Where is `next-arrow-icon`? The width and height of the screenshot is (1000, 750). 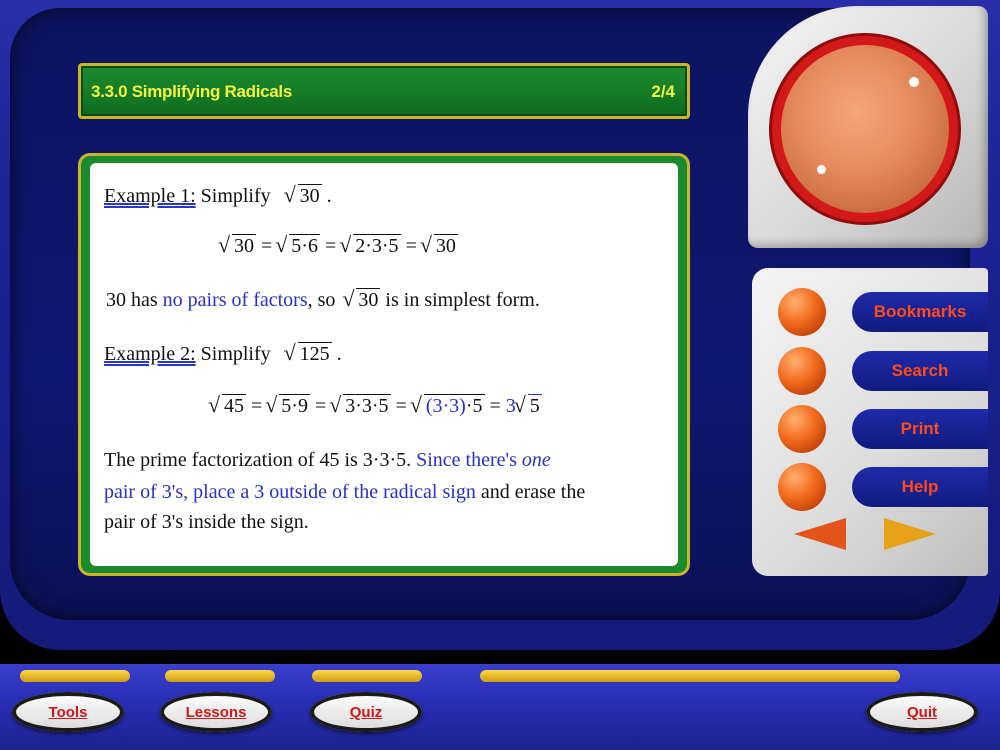 next-arrow-icon is located at coordinates (910, 534).